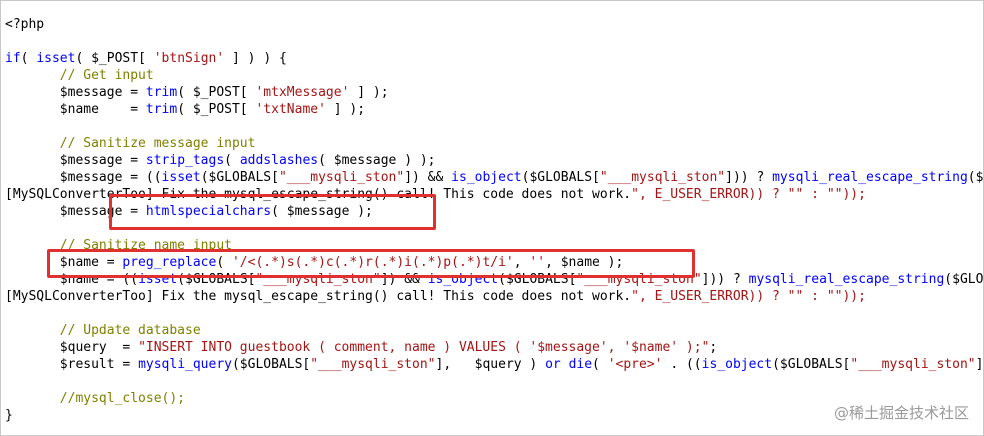 This screenshot has width=984, height=436. What do you see at coordinates (79, 75) in the screenshot?
I see `code-line: // Get input` at bounding box center [79, 75].